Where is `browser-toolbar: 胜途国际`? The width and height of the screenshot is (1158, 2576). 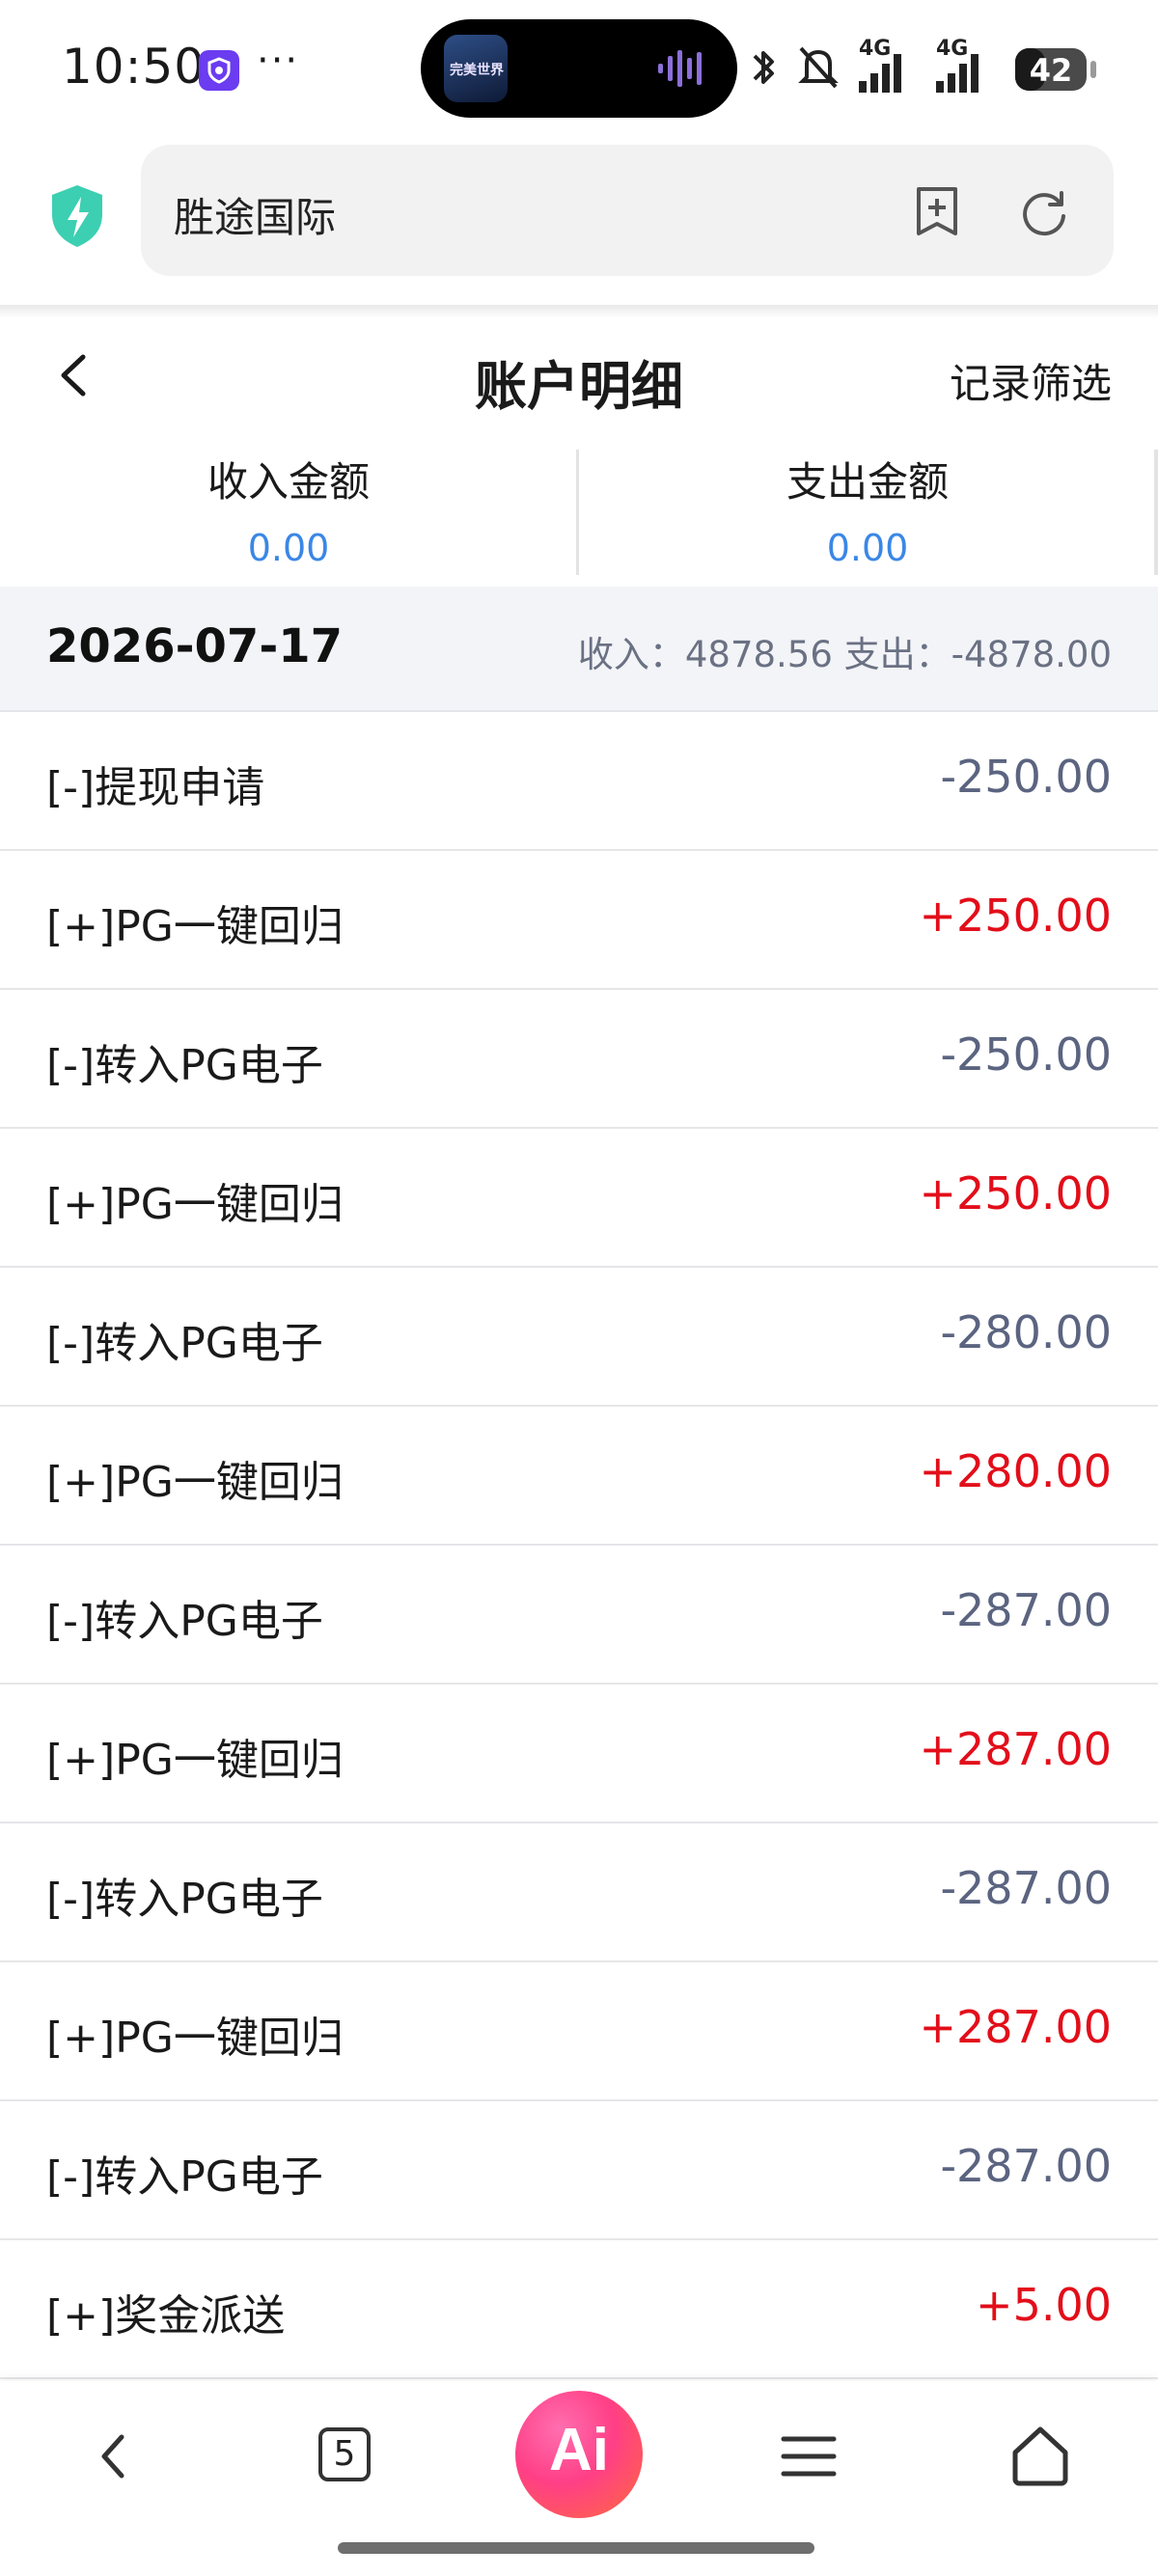 browser-toolbar: 胜途国际 is located at coordinates (579, 227).